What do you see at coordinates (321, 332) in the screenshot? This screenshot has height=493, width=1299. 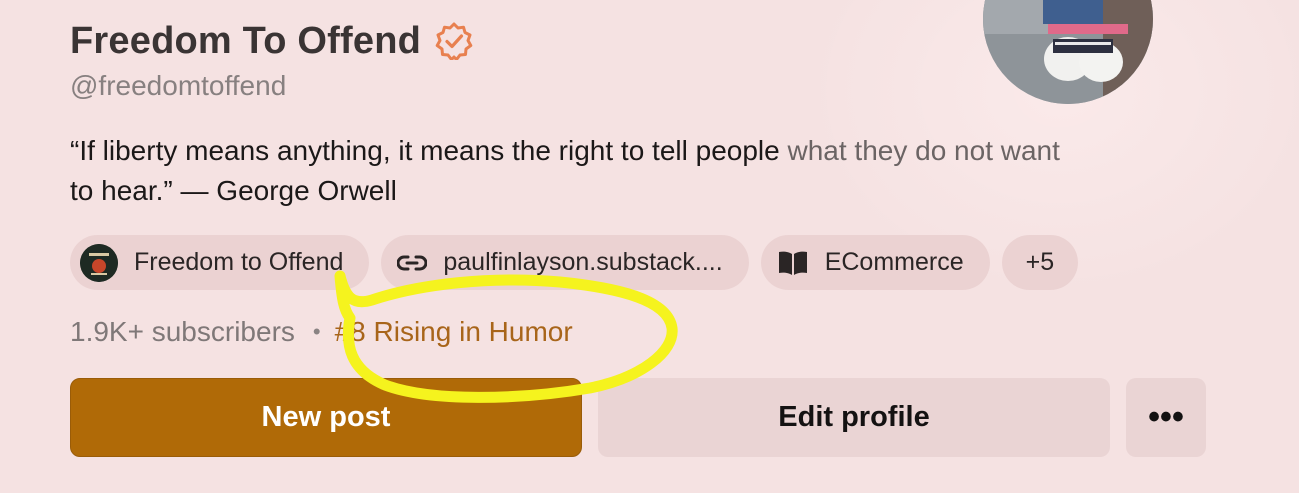 I see `profile-stats: 1.9K+ subscribers • #8 Rising in Humor` at bounding box center [321, 332].